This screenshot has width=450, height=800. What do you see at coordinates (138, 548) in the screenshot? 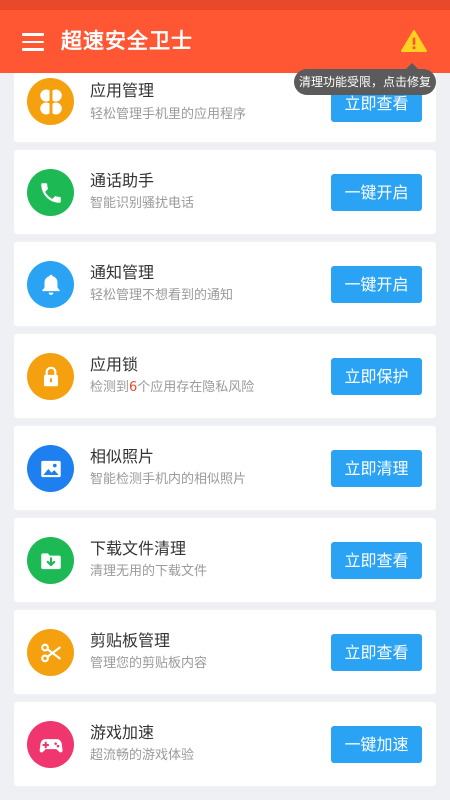
I see `item-title: 下载文件清理` at bounding box center [138, 548].